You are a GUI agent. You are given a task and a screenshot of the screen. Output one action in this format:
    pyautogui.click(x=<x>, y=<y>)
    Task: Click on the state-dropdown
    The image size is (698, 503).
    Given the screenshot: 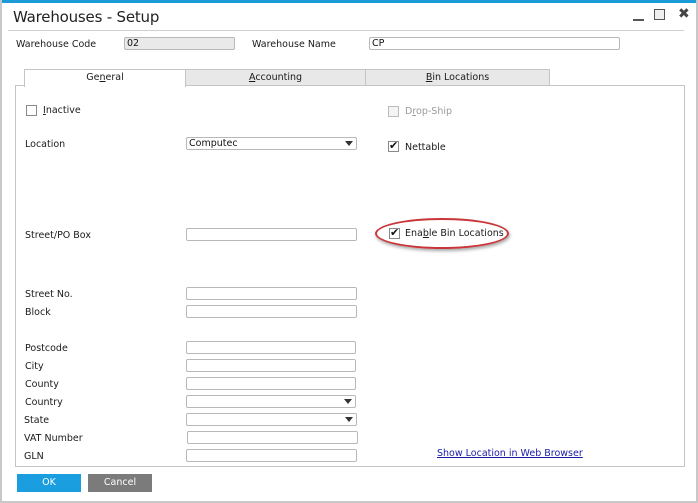 What is the action you would take?
    pyautogui.click(x=271, y=419)
    